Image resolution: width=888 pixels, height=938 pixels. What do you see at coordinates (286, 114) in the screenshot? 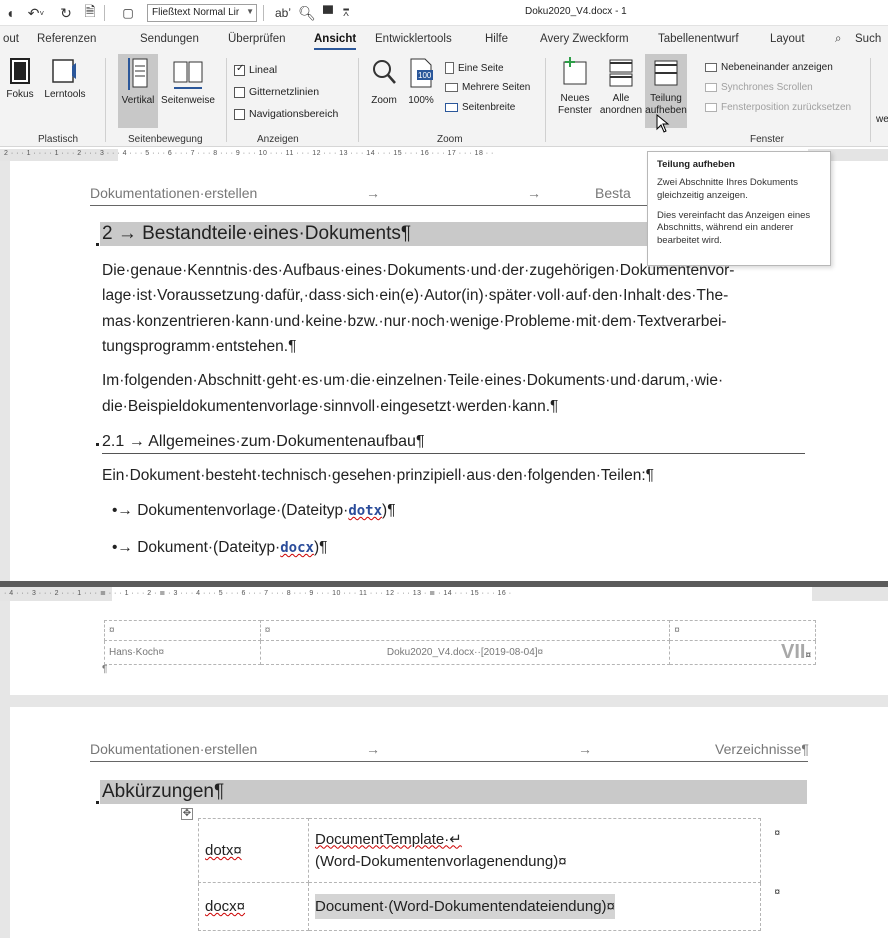
I see `navigationsbereich-checkbox: Navigationsbereich` at bounding box center [286, 114].